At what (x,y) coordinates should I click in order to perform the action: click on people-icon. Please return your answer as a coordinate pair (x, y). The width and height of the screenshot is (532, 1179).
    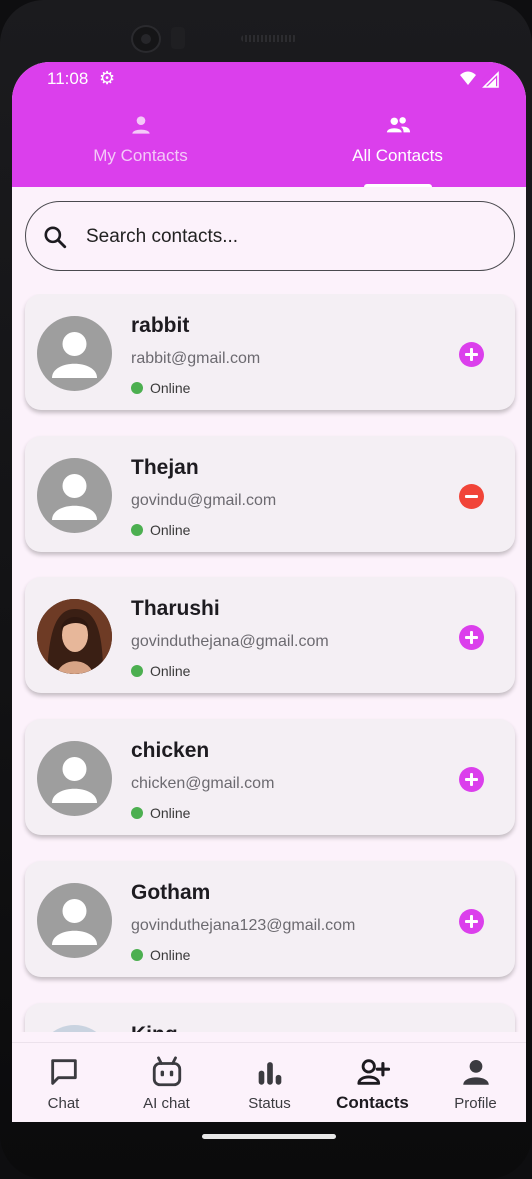
    Looking at the image, I should click on (398, 125).